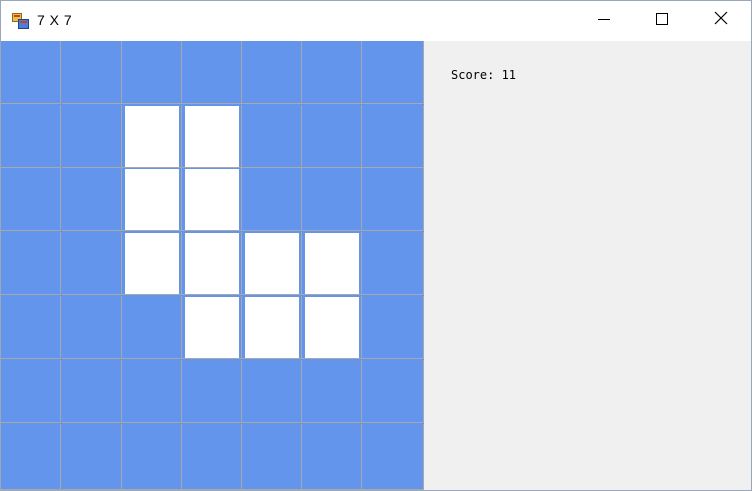 The image size is (752, 491). I want to click on close-button, so click(721, 20).